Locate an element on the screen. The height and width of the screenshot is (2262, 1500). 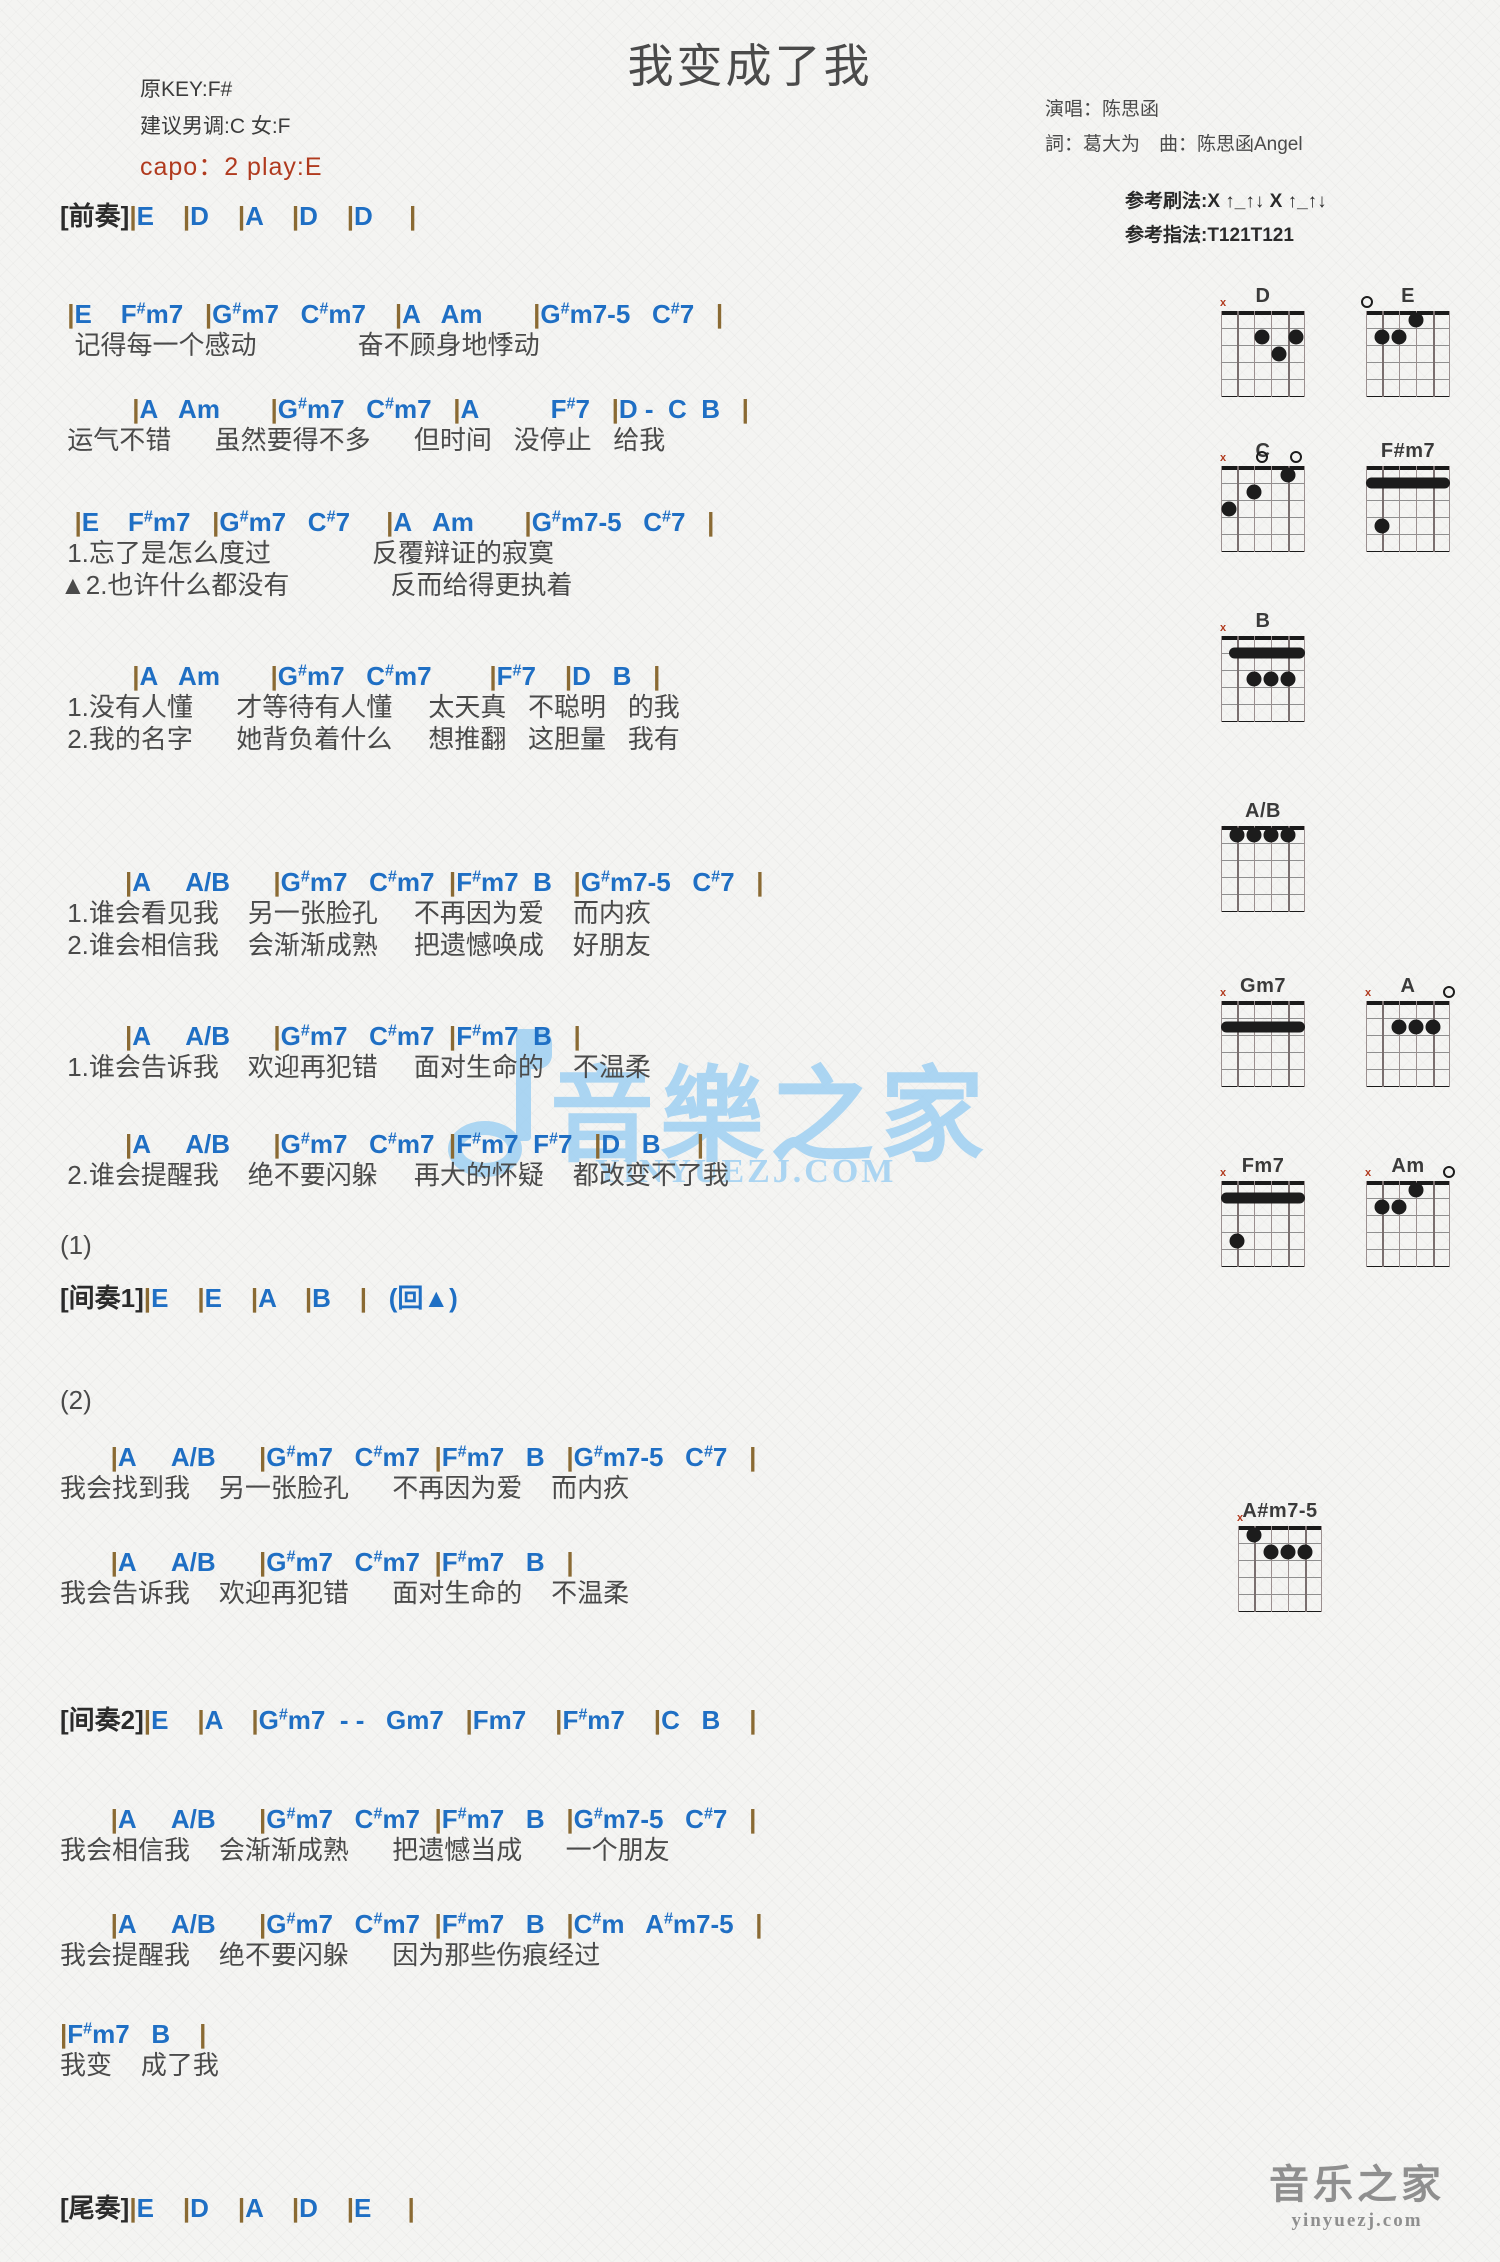
lyric-row: ▲2.也许什么都没有 反而给得更执着 is located at coordinates (316, 585).